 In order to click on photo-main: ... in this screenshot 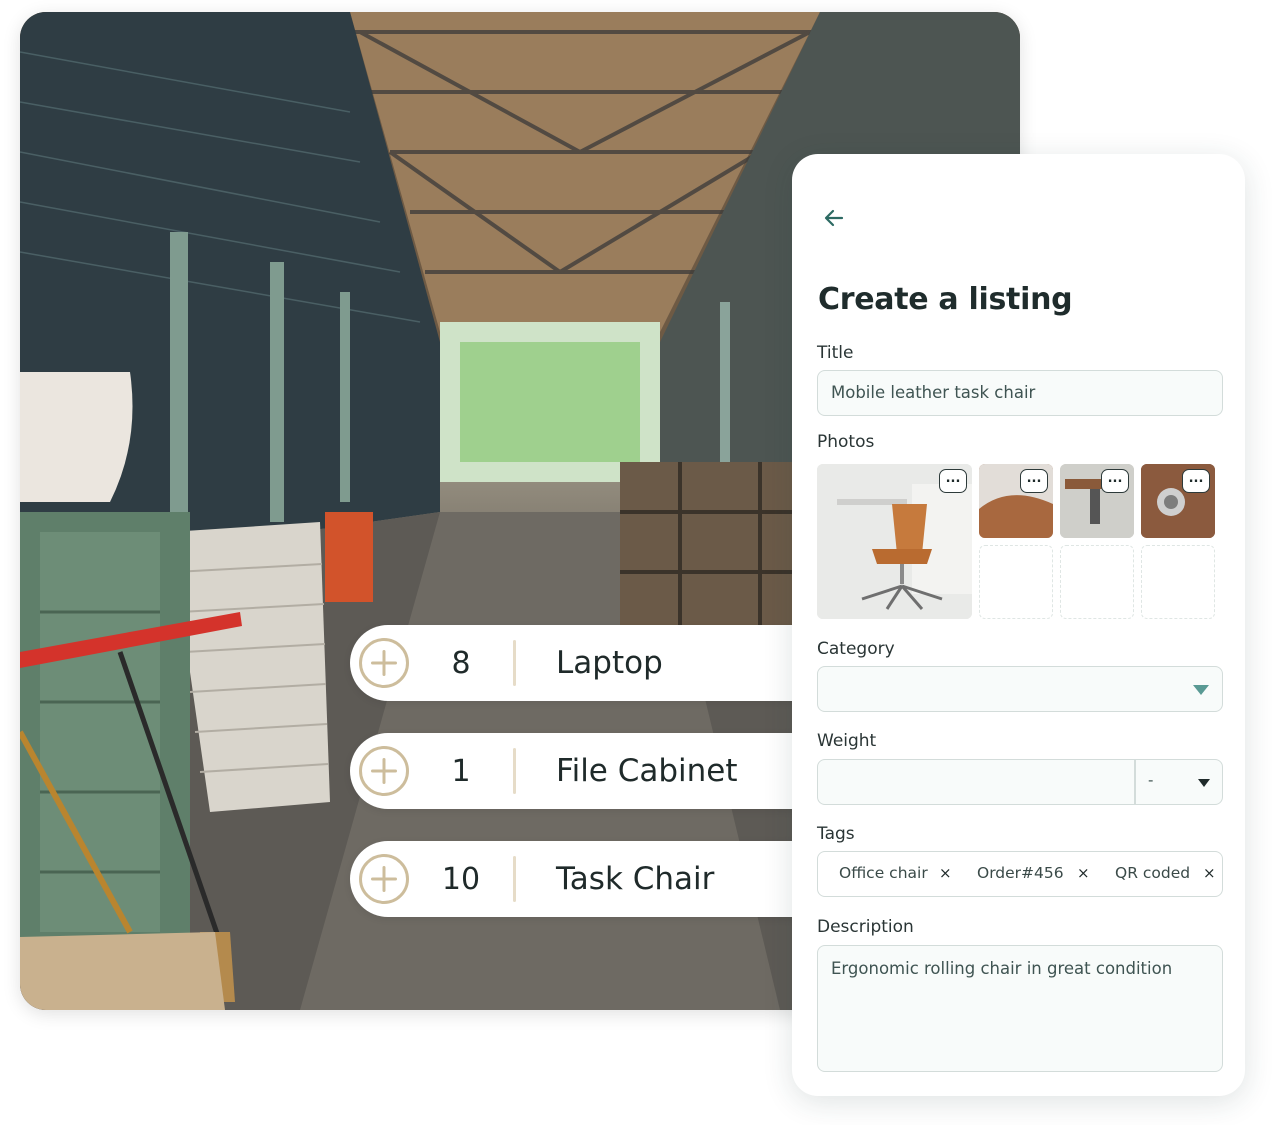, I will do `click(894, 541)`.